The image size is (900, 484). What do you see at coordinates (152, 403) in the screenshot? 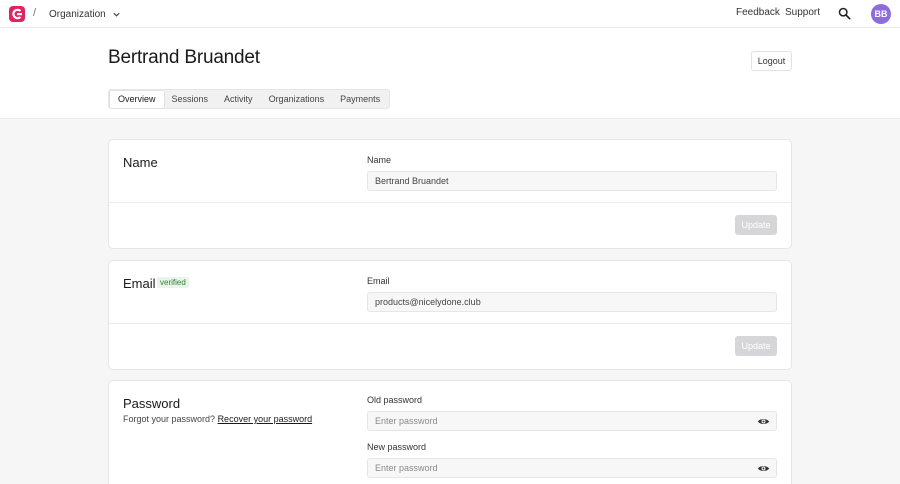
I see `password-card-title: Password` at bounding box center [152, 403].